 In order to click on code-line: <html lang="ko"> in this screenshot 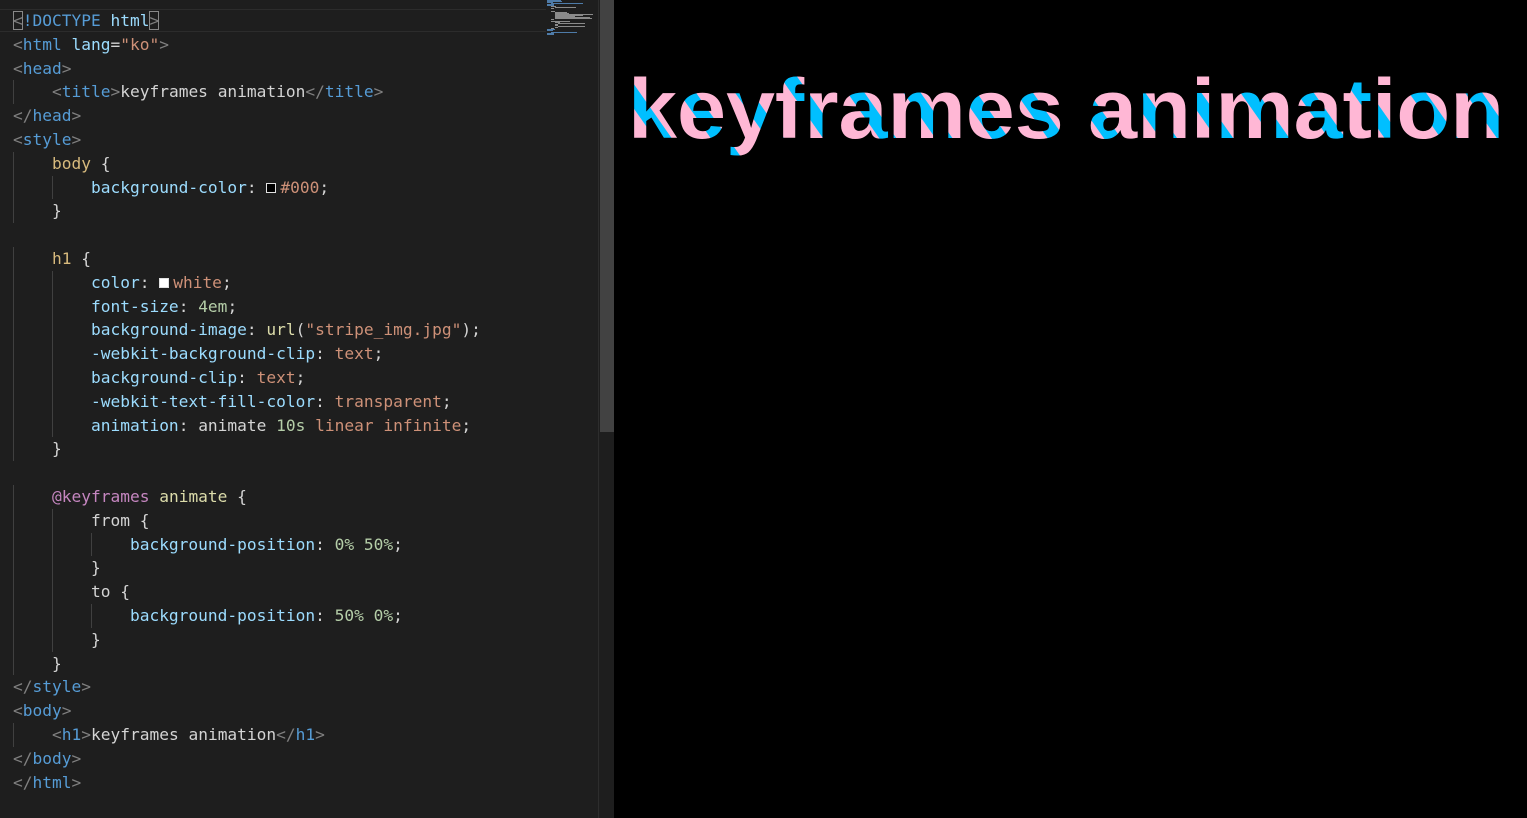, I will do `click(247, 45)`.